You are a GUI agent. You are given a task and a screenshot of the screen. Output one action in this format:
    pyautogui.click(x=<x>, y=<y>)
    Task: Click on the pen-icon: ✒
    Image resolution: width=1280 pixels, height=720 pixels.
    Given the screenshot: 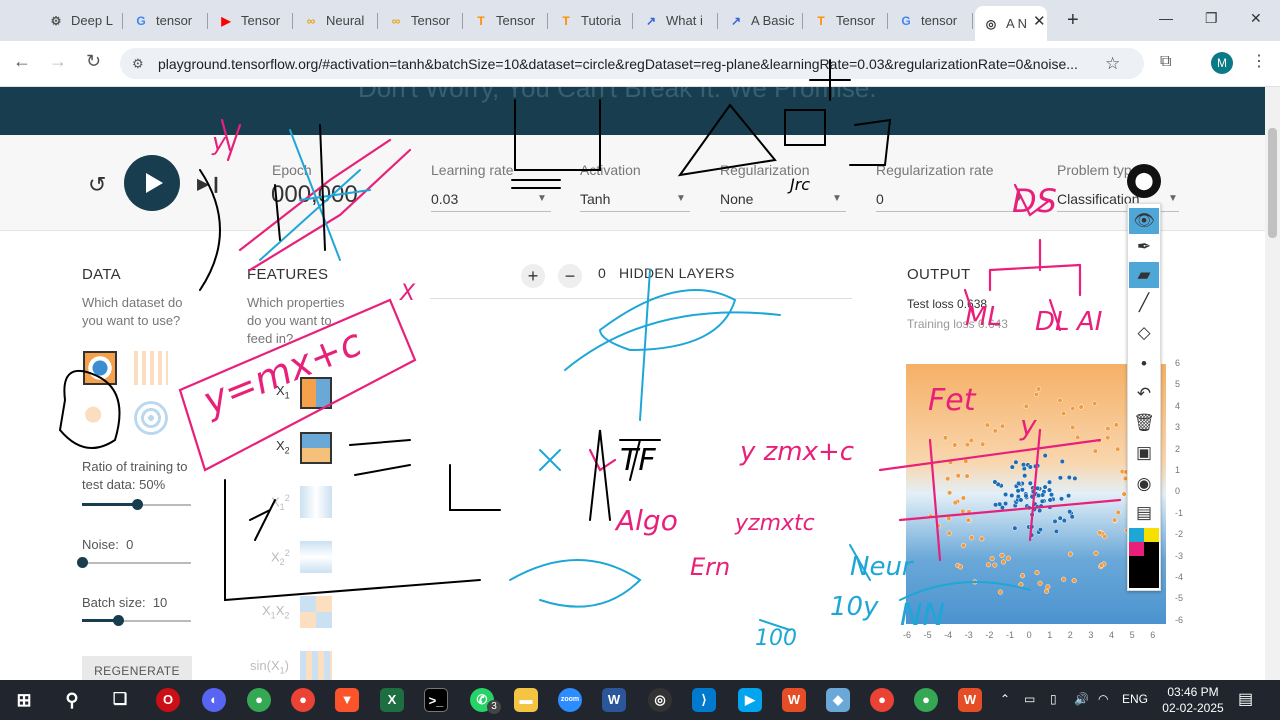 What is the action you would take?
    pyautogui.click(x=1144, y=247)
    